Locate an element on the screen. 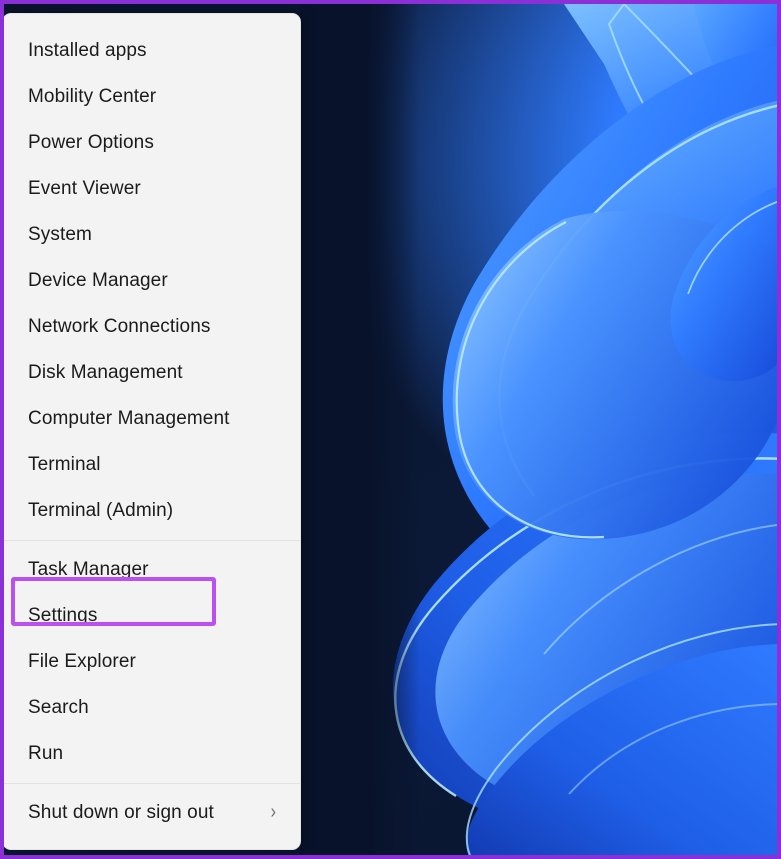 This screenshot has height=859, width=781. menu-item-run: Run is located at coordinates (152, 754).